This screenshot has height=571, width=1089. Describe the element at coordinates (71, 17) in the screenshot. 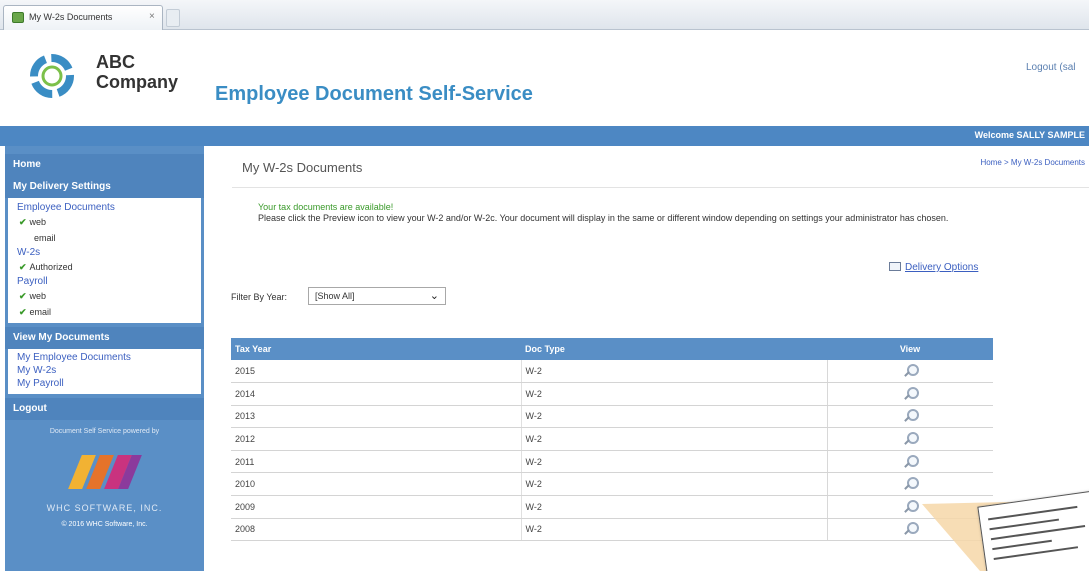

I see `tab-title: My W-2s Documents` at that location.